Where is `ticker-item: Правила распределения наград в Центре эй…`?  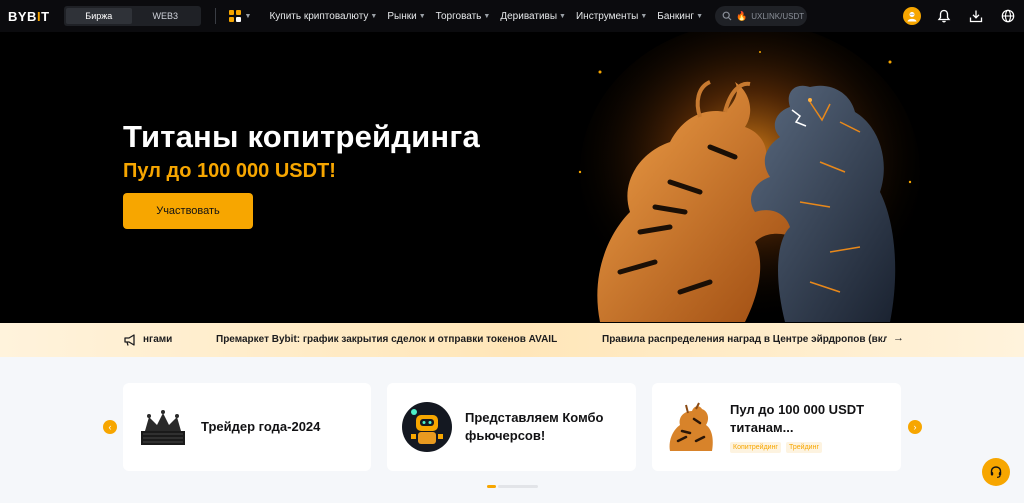 ticker-item: Правила распределения наград в Центре эй… is located at coordinates (744, 339).